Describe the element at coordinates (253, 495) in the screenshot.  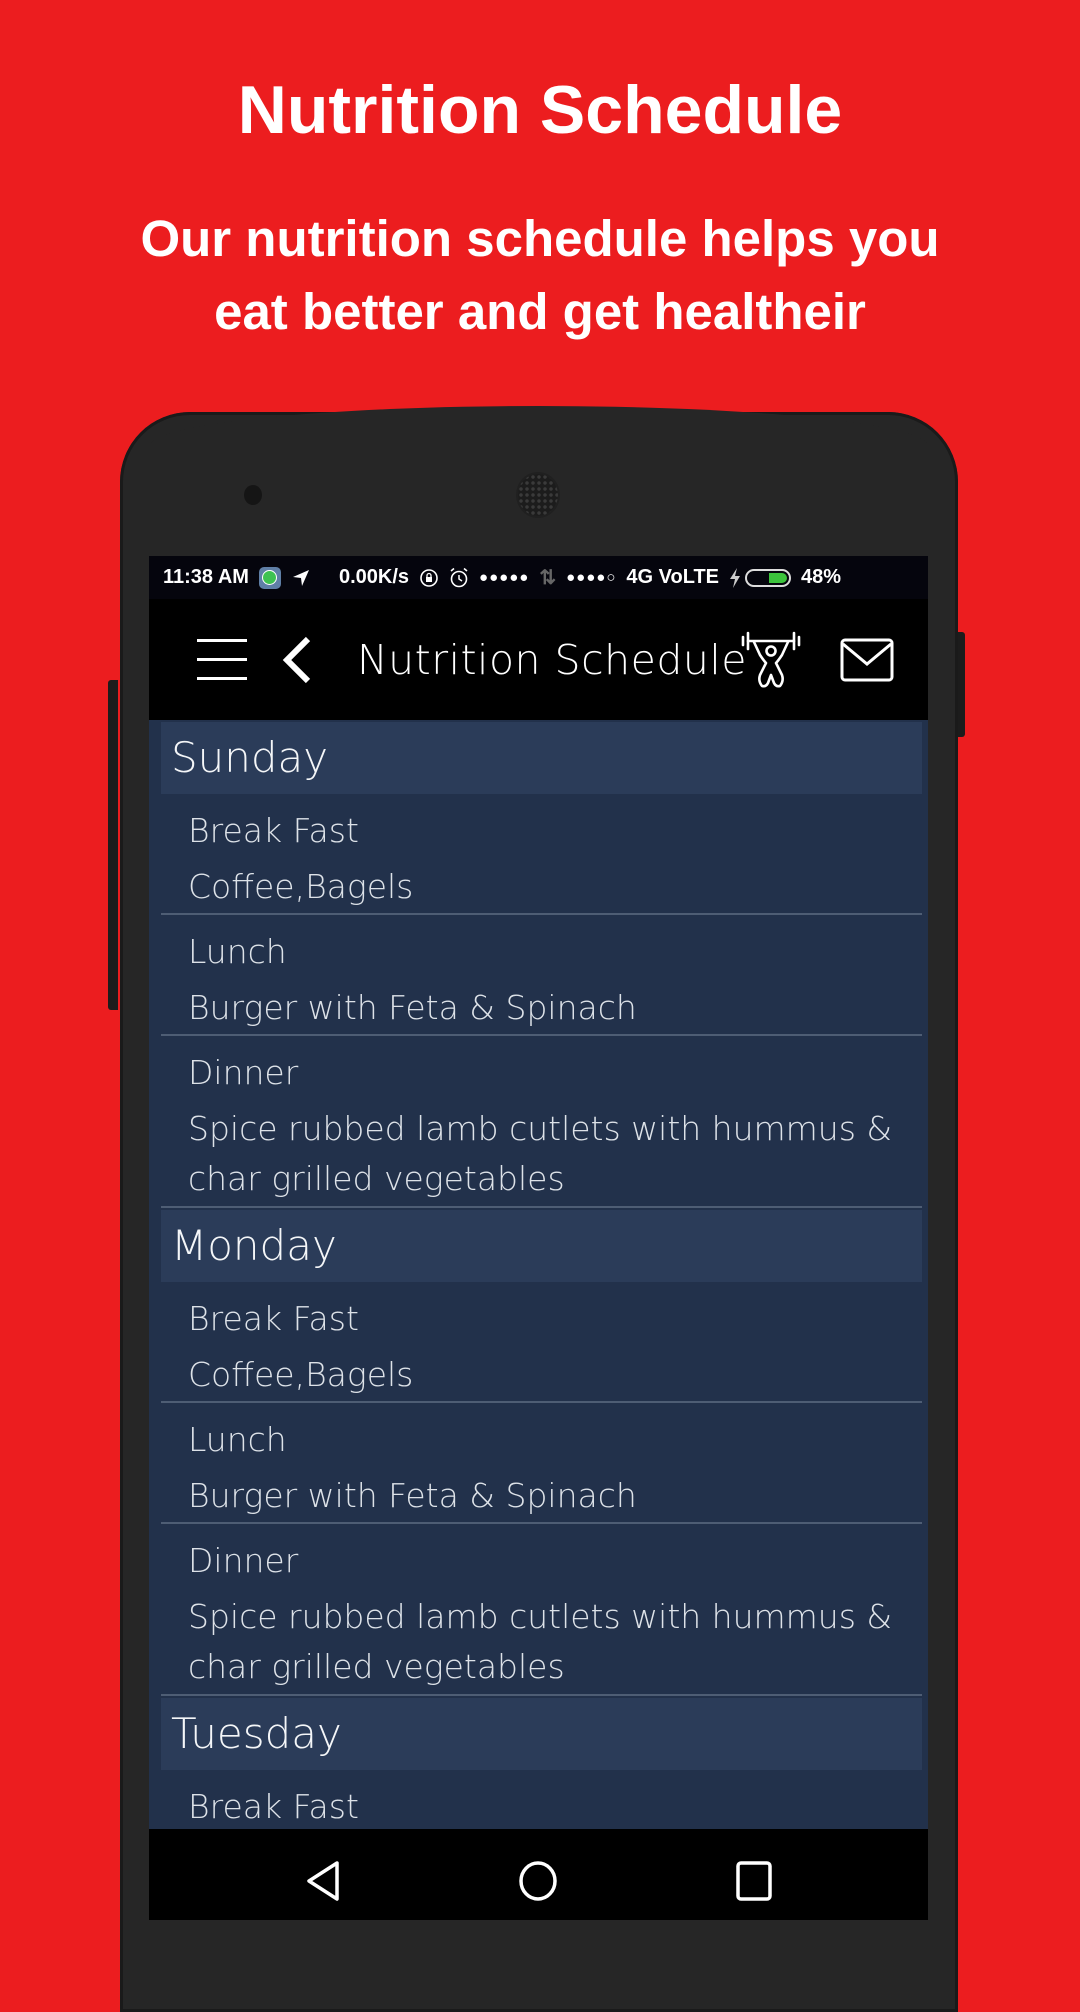
I see `front-camera` at that location.